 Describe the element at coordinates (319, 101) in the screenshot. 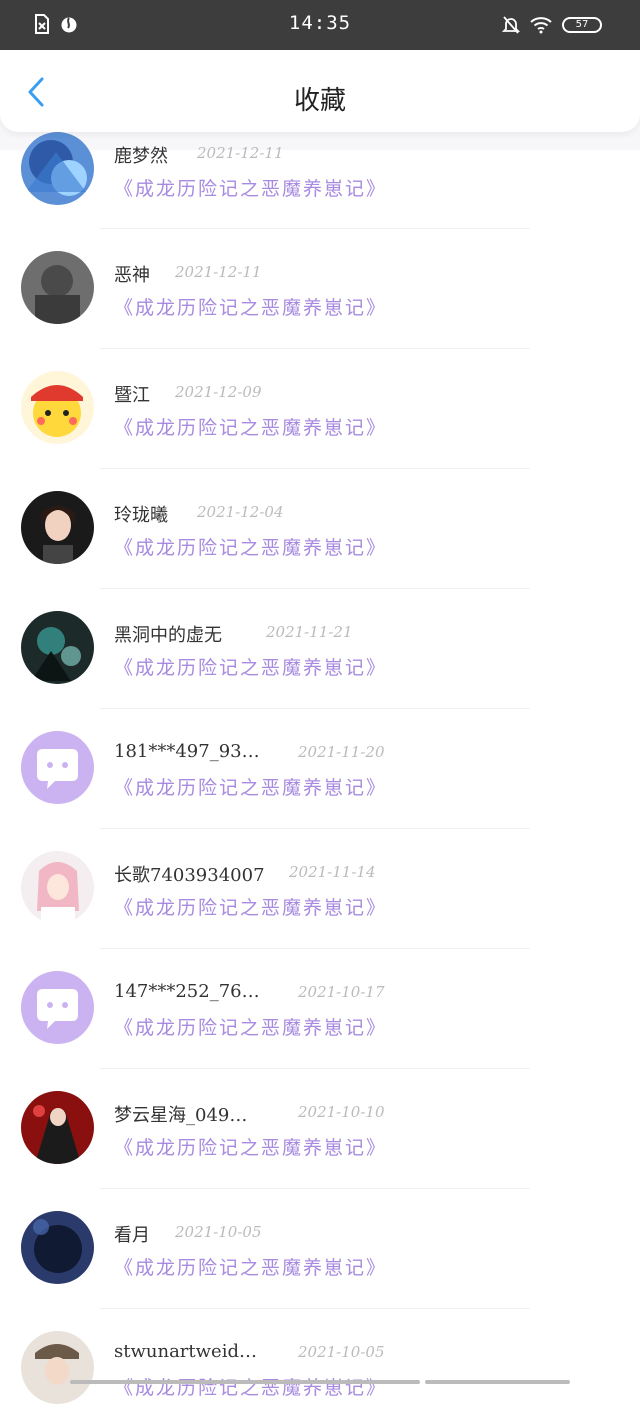

I see `page-title: 收藏` at that location.